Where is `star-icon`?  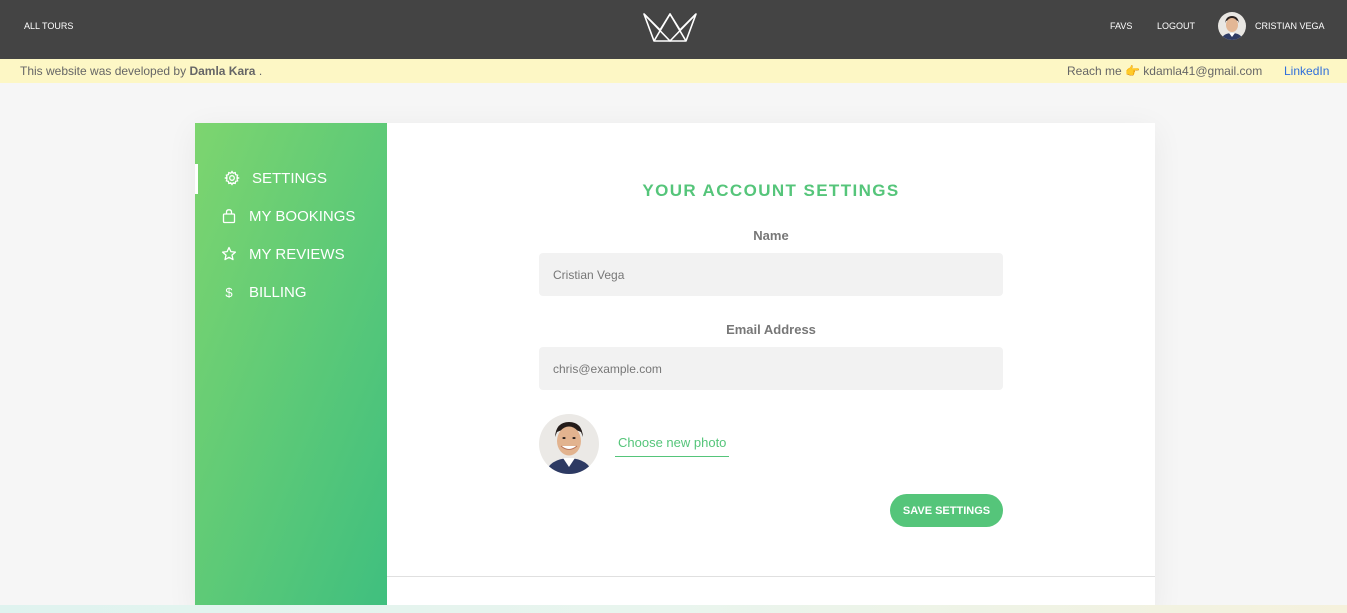
star-icon is located at coordinates (229, 253).